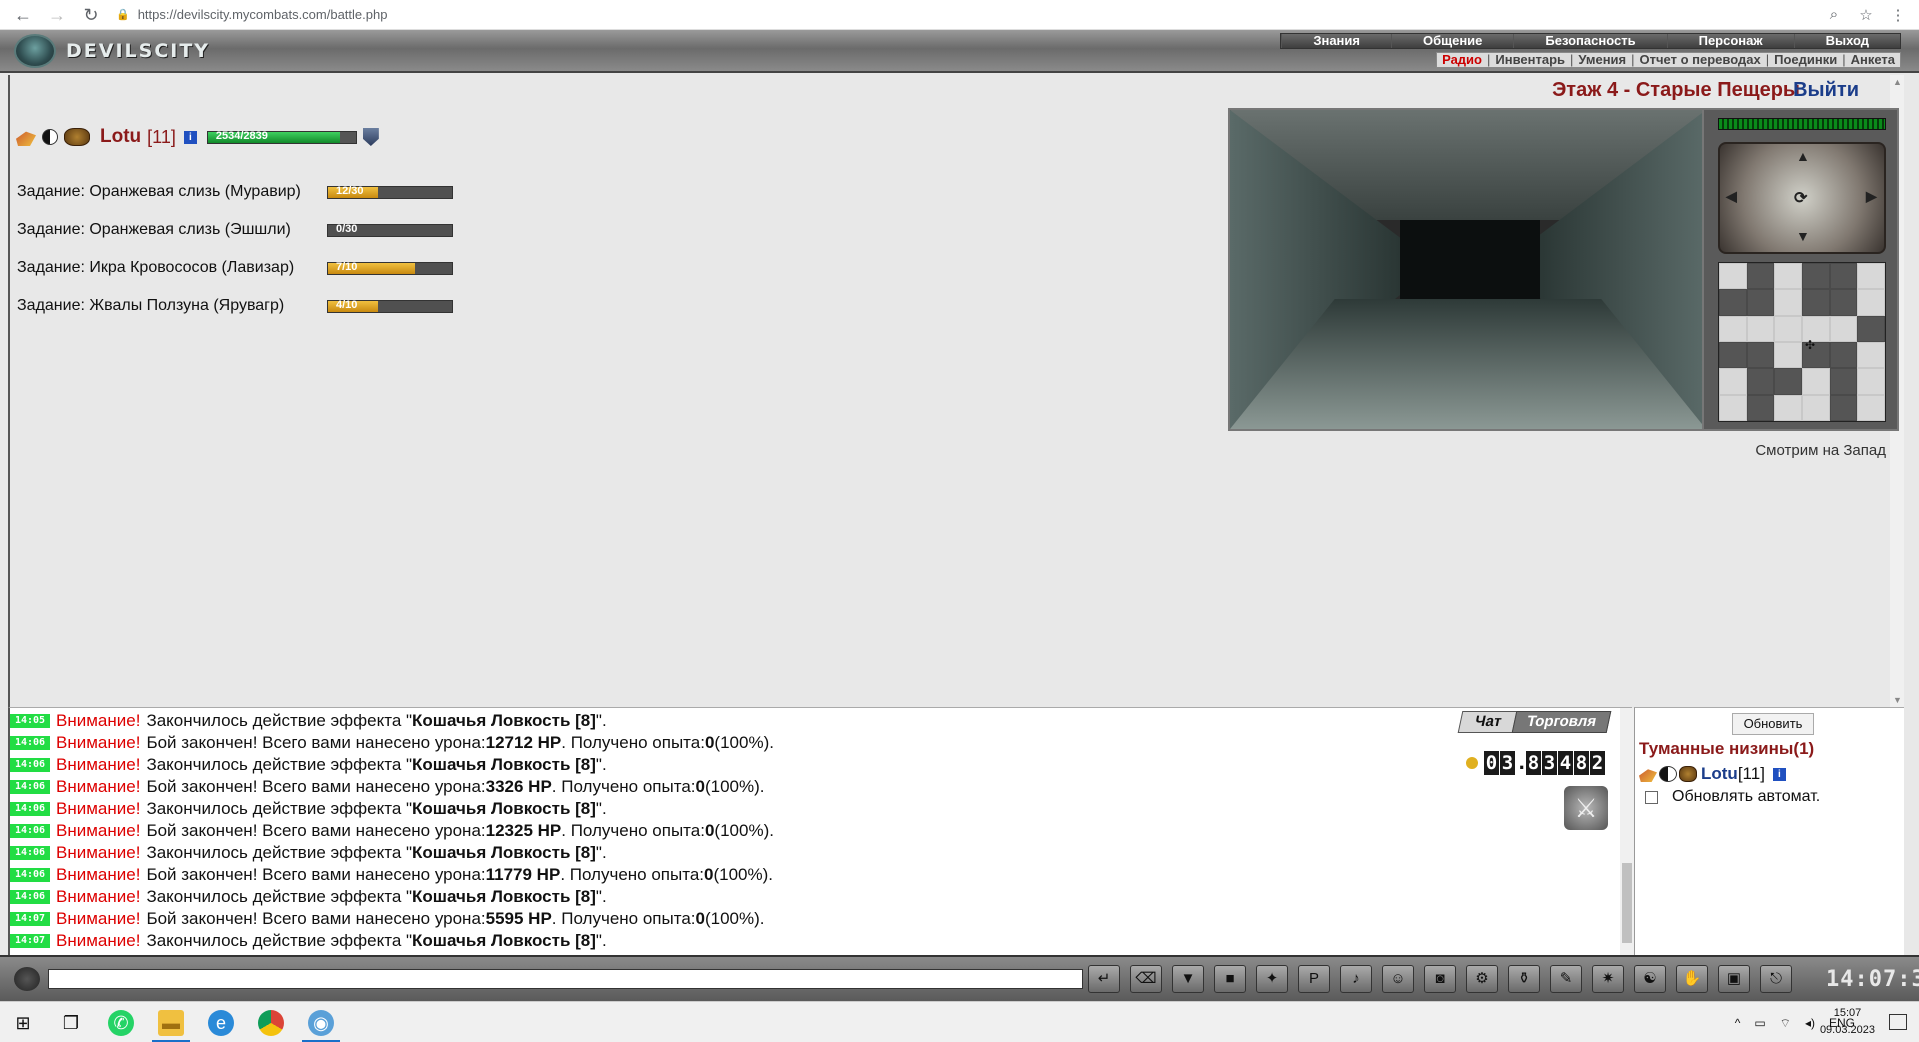 The width and height of the screenshot is (1919, 1042). Describe the element at coordinates (1719, 774) in the screenshot. I see `room-user-name: Lotu` at that location.